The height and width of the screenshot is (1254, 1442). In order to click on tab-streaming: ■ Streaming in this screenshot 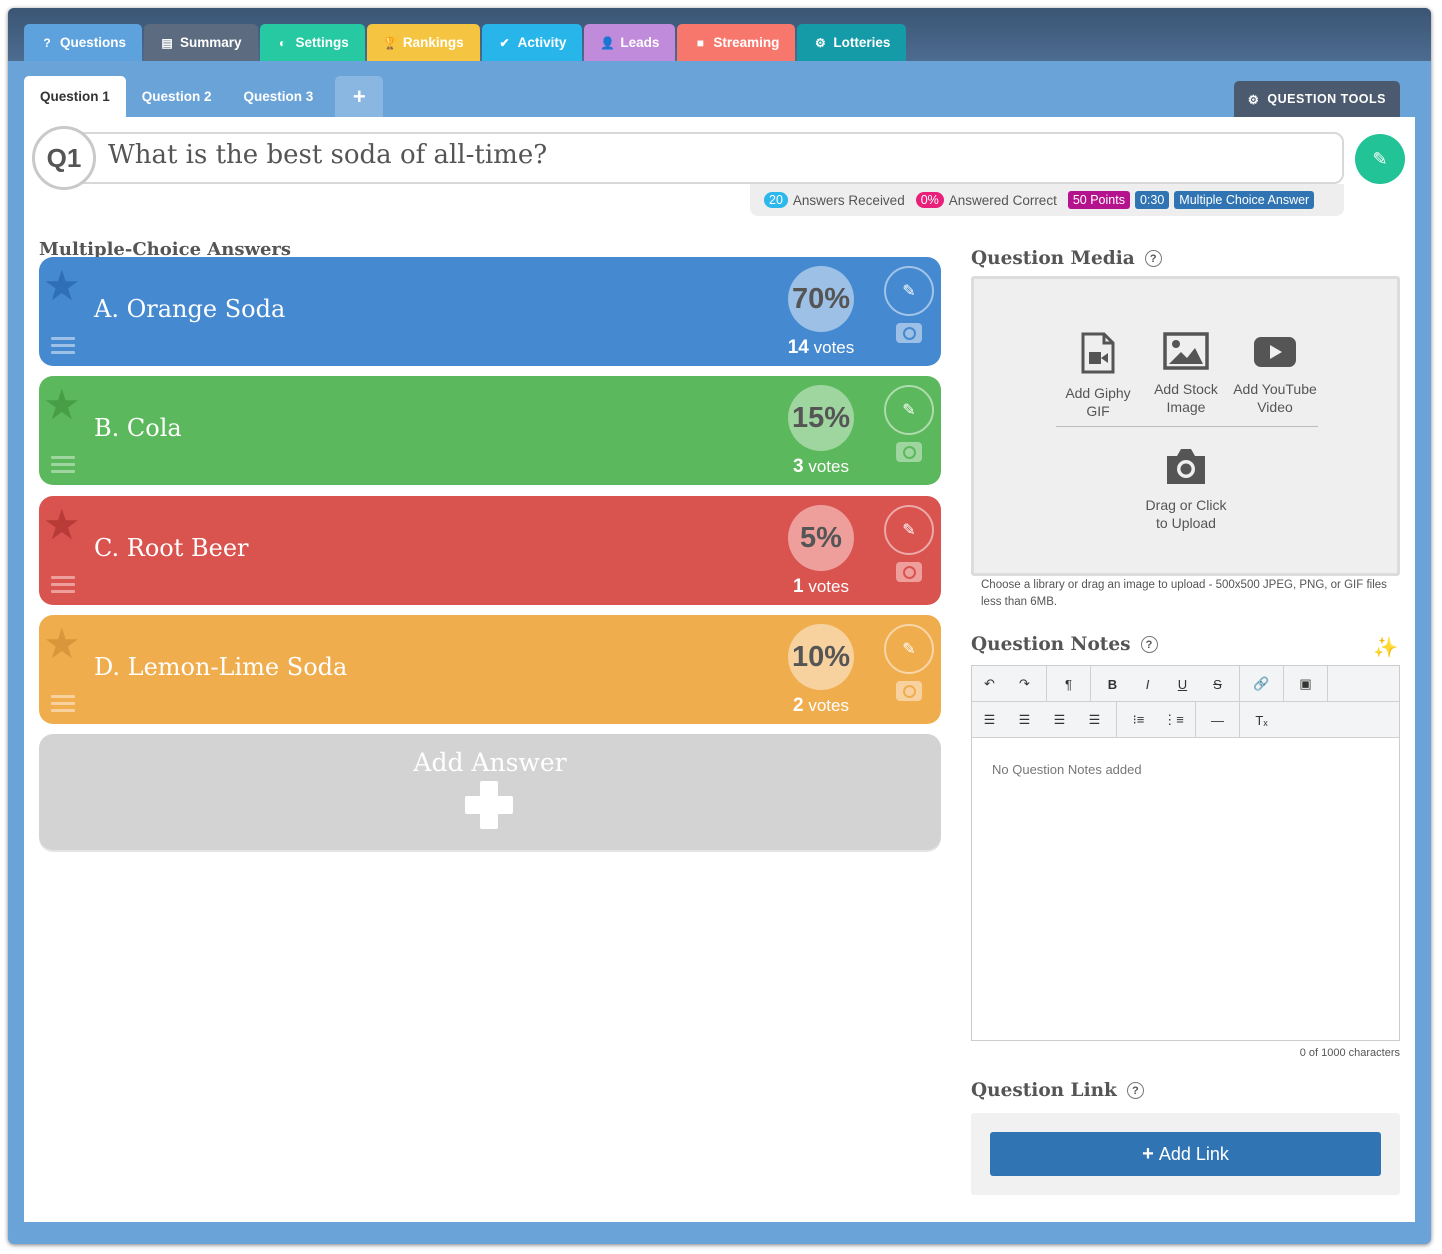, I will do `click(736, 42)`.